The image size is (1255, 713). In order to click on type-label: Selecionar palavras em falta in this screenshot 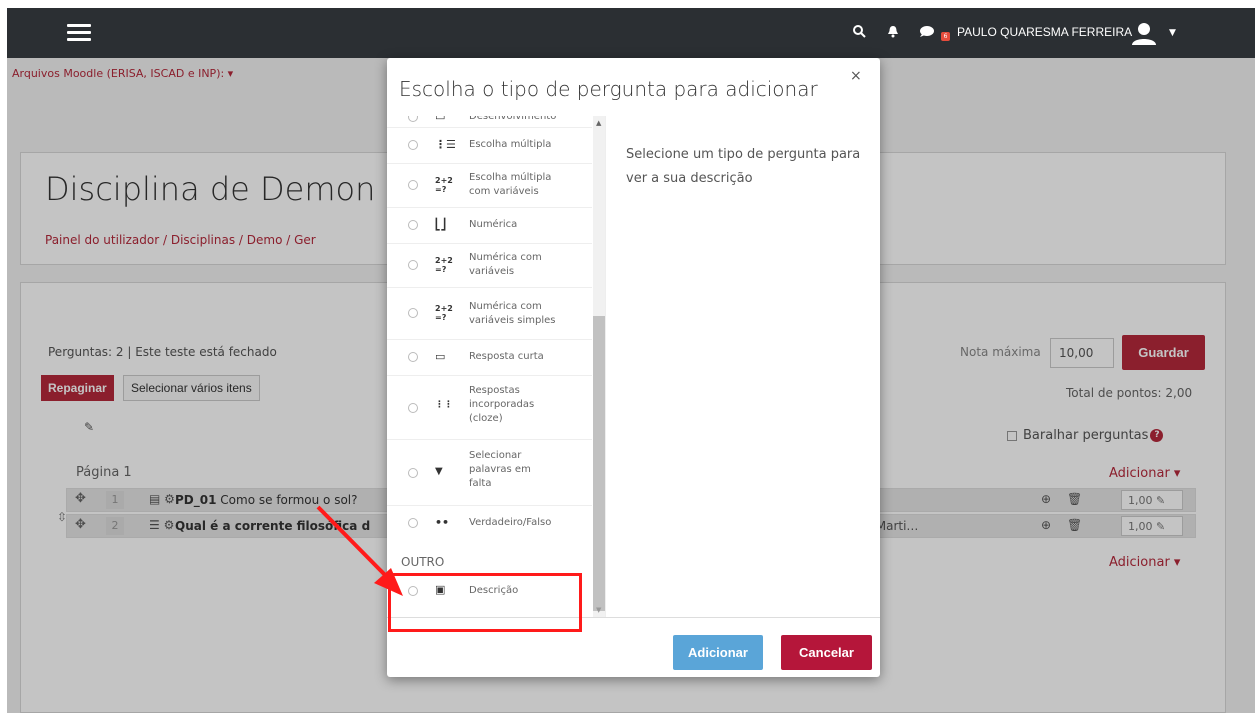, I will do `click(500, 469)`.